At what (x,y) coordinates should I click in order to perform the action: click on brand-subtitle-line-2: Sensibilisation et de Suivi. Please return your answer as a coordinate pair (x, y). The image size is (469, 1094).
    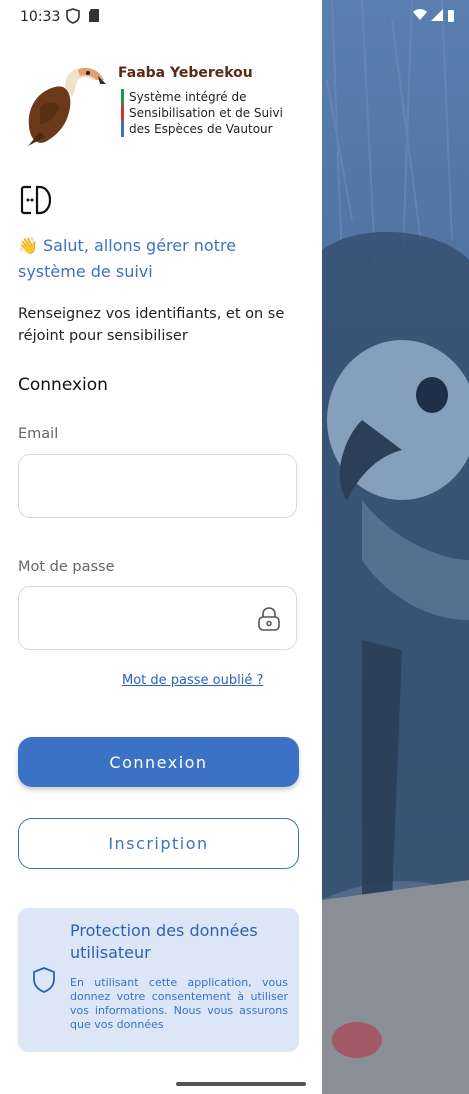
    Looking at the image, I should click on (206, 113).